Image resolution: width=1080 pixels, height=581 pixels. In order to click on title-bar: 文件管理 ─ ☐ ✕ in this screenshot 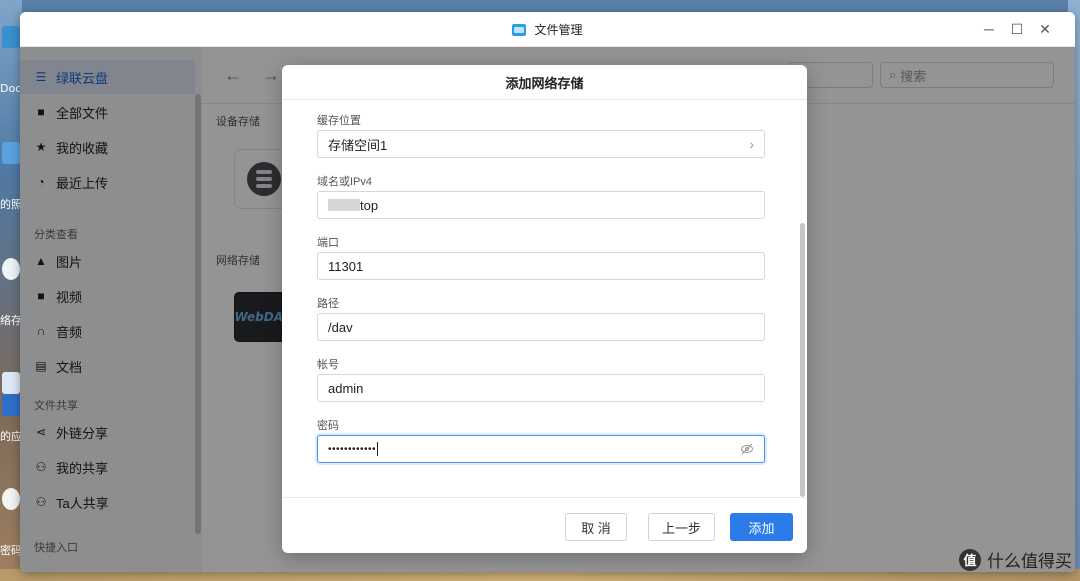, I will do `click(547, 29)`.